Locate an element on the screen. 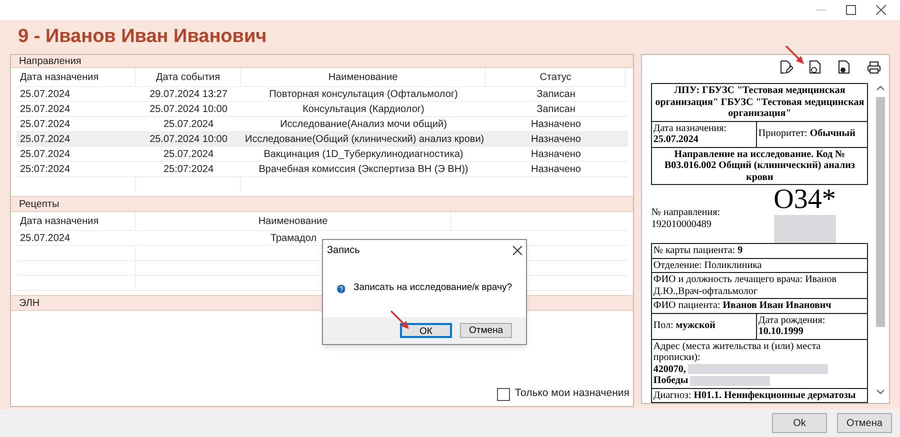  document-text: 420070, is located at coordinates (669, 369).